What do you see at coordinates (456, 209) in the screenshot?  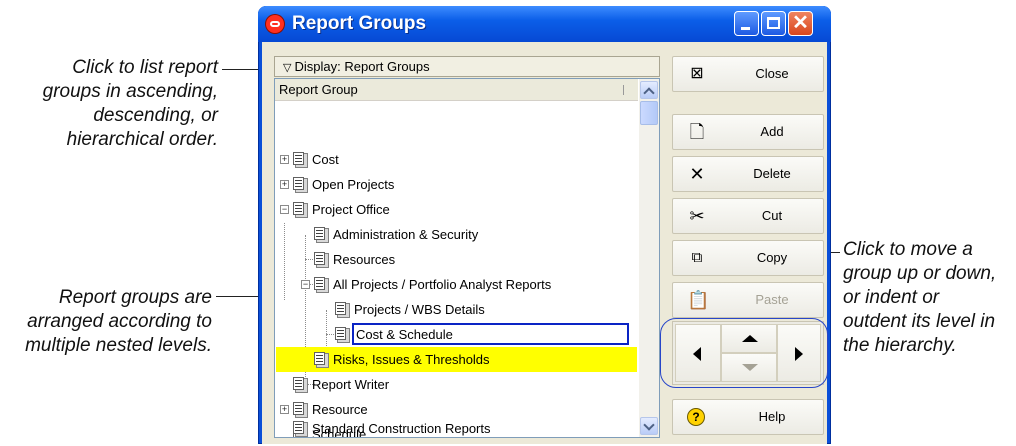 I see `tree-item: − Project Office` at bounding box center [456, 209].